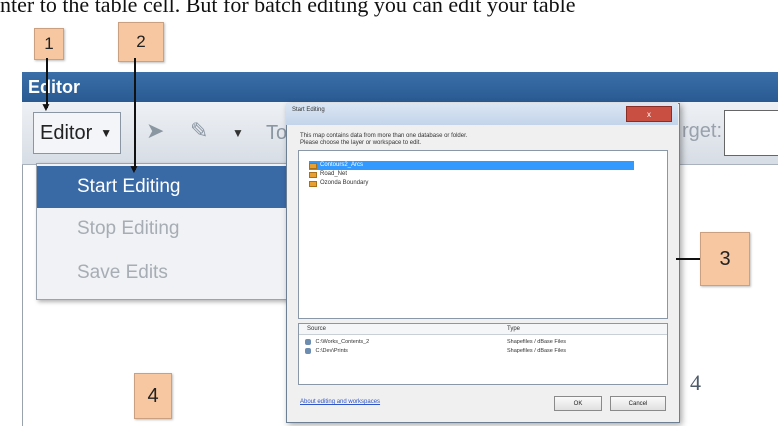 The image size is (778, 426). I want to click on table-row: C:\Dev\Prints Shapefiles / dBase Files, so click(483, 351).